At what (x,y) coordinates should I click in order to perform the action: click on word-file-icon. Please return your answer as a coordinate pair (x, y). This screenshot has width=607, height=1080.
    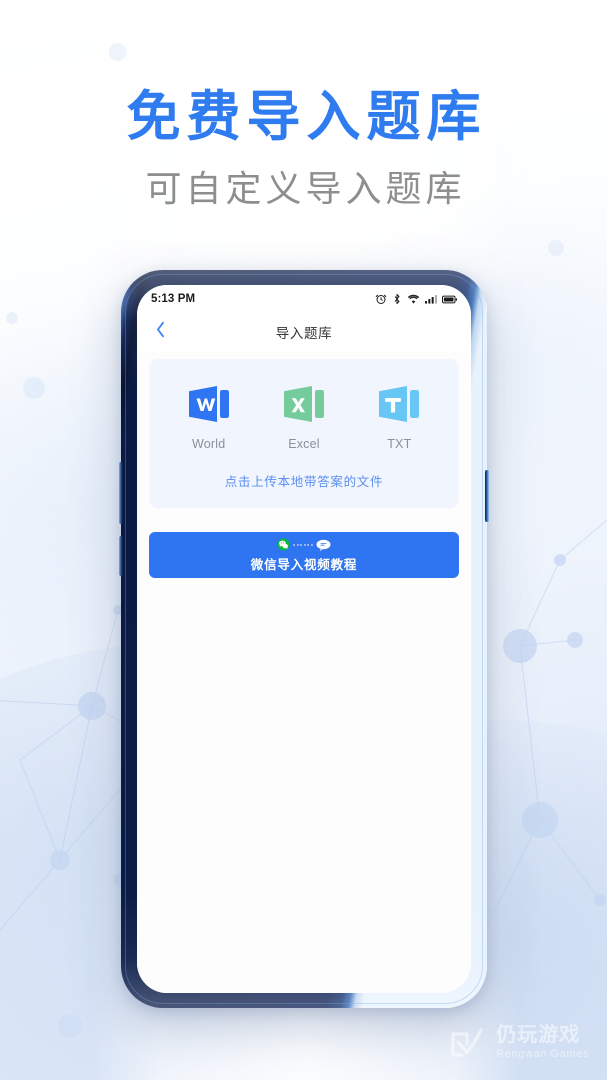
    Looking at the image, I should click on (209, 404).